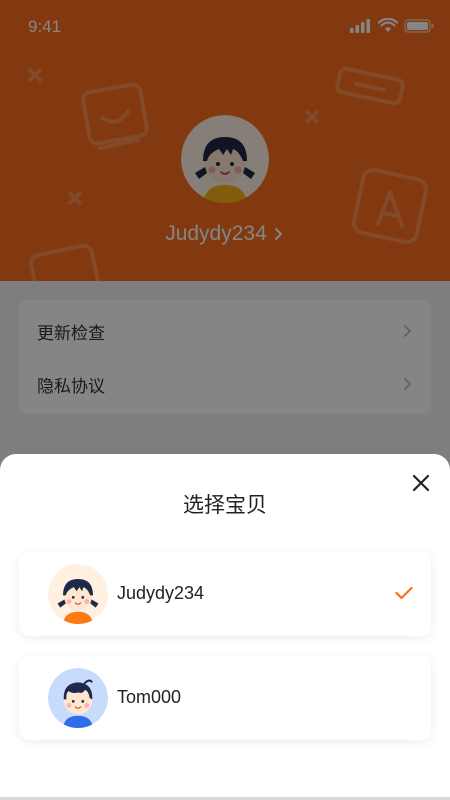 The height and width of the screenshot is (800, 450). I want to click on sheet-title: 选择宝贝, so click(225, 505).